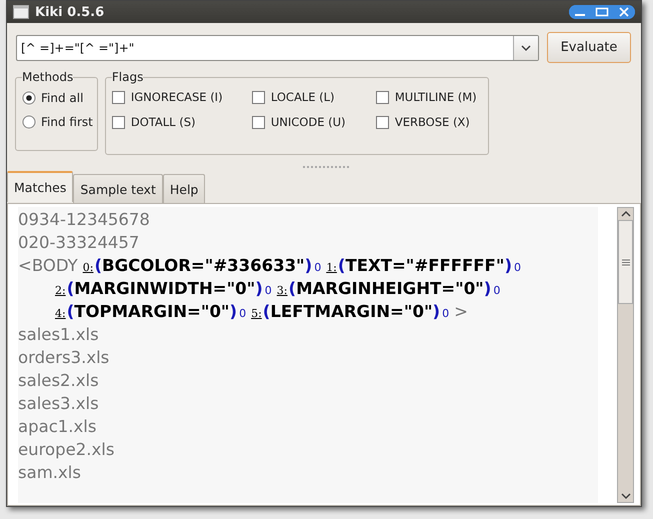  Describe the element at coordinates (21, 12) in the screenshot. I see `window-icon` at that location.